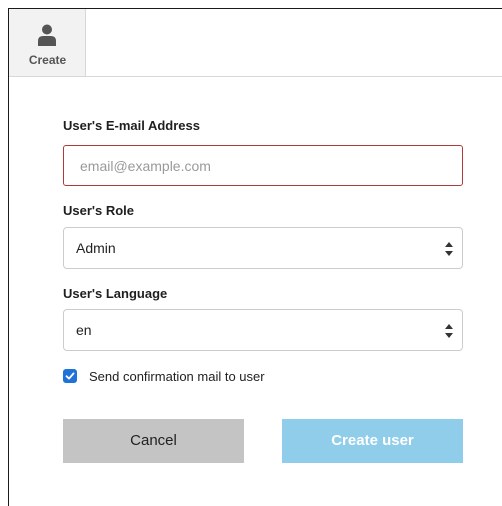  Describe the element at coordinates (255, 43) in the screenshot. I see `toolbar: Create` at that location.